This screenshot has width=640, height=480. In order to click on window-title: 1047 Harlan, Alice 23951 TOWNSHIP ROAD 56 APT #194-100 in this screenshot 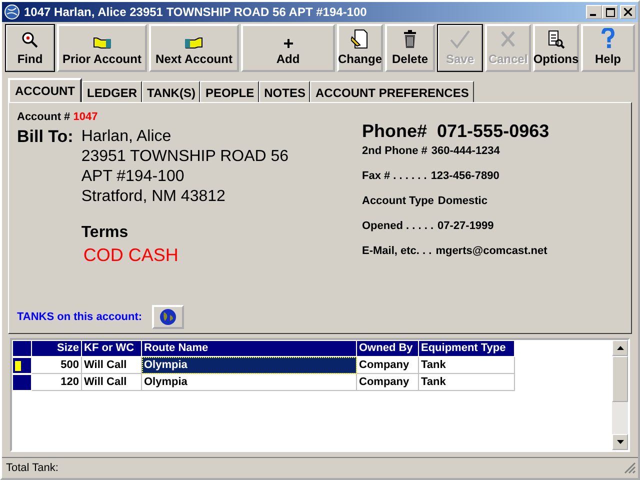, I will do `click(196, 12)`.